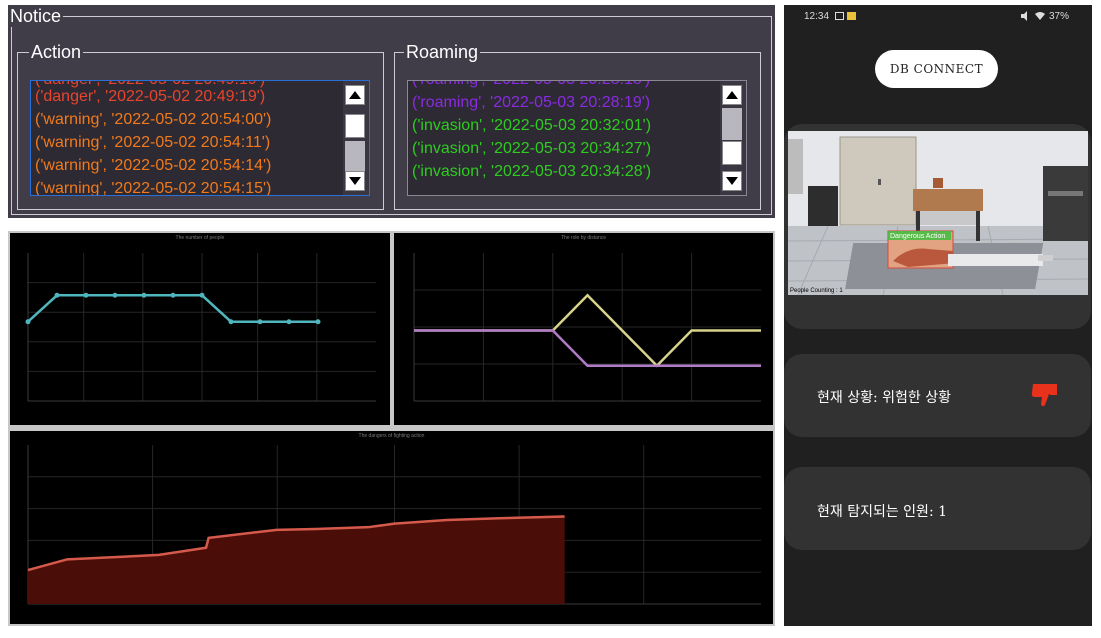  What do you see at coordinates (917, 236) in the screenshot?
I see `detection-label: Dangerous Action` at bounding box center [917, 236].